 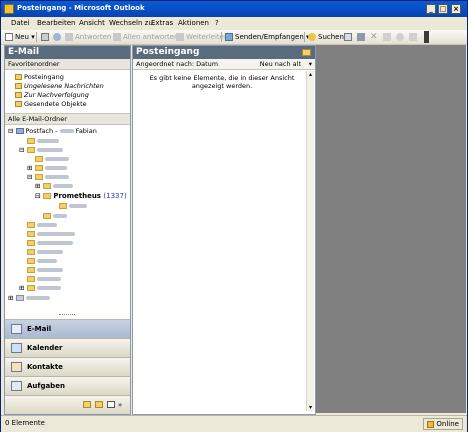 I want to click on favorite-unread: Ungelesene Nachrichten, so click(x=67, y=86).